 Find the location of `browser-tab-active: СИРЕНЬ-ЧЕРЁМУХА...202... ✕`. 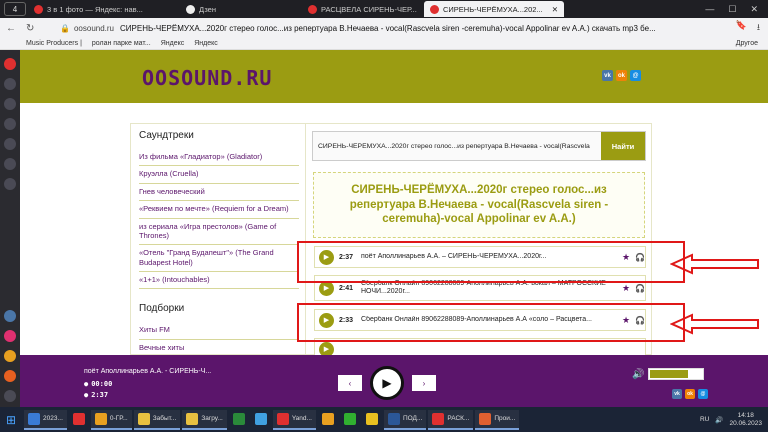

browser-tab-active: СИРЕНЬ-ЧЕРЁМУХА...202... ✕ is located at coordinates (494, 9).